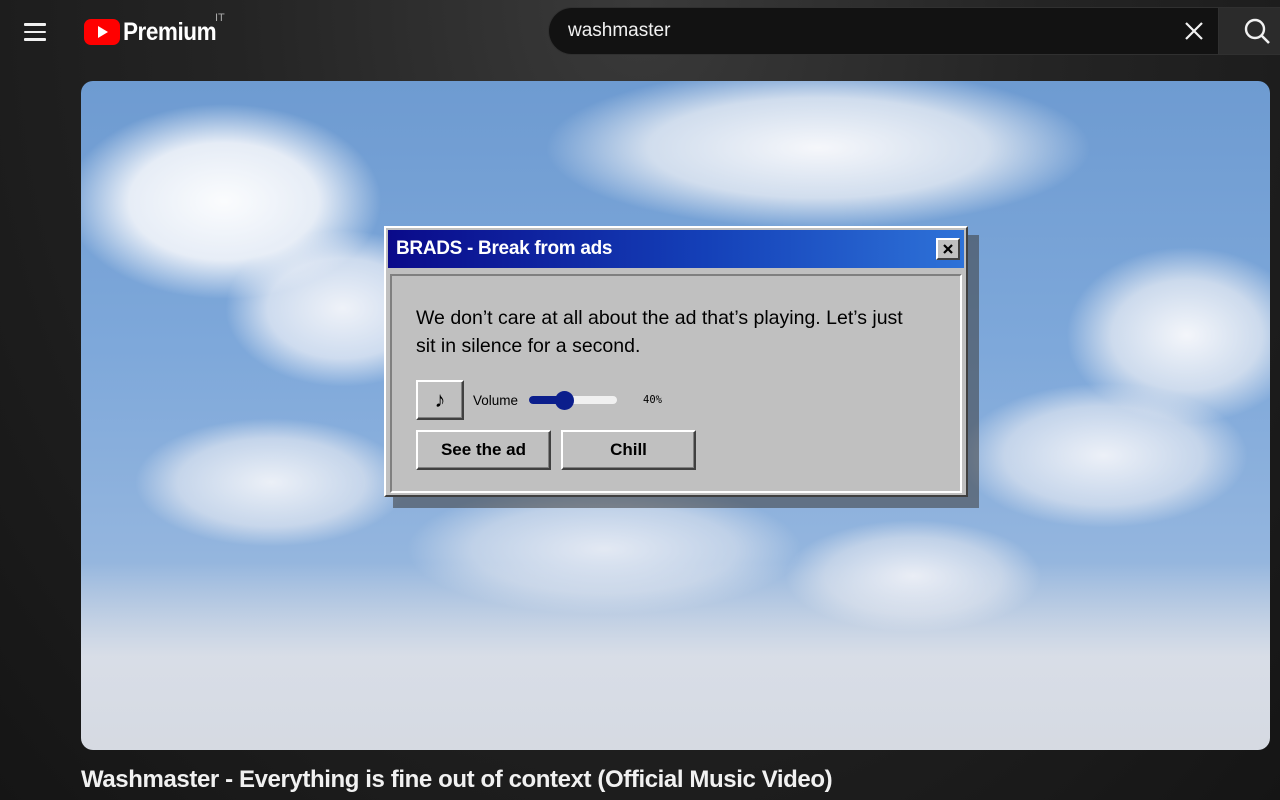 This screenshot has height=800, width=1280. I want to click on volume-controls: ♪ Volume 40%, so click(676, 400).